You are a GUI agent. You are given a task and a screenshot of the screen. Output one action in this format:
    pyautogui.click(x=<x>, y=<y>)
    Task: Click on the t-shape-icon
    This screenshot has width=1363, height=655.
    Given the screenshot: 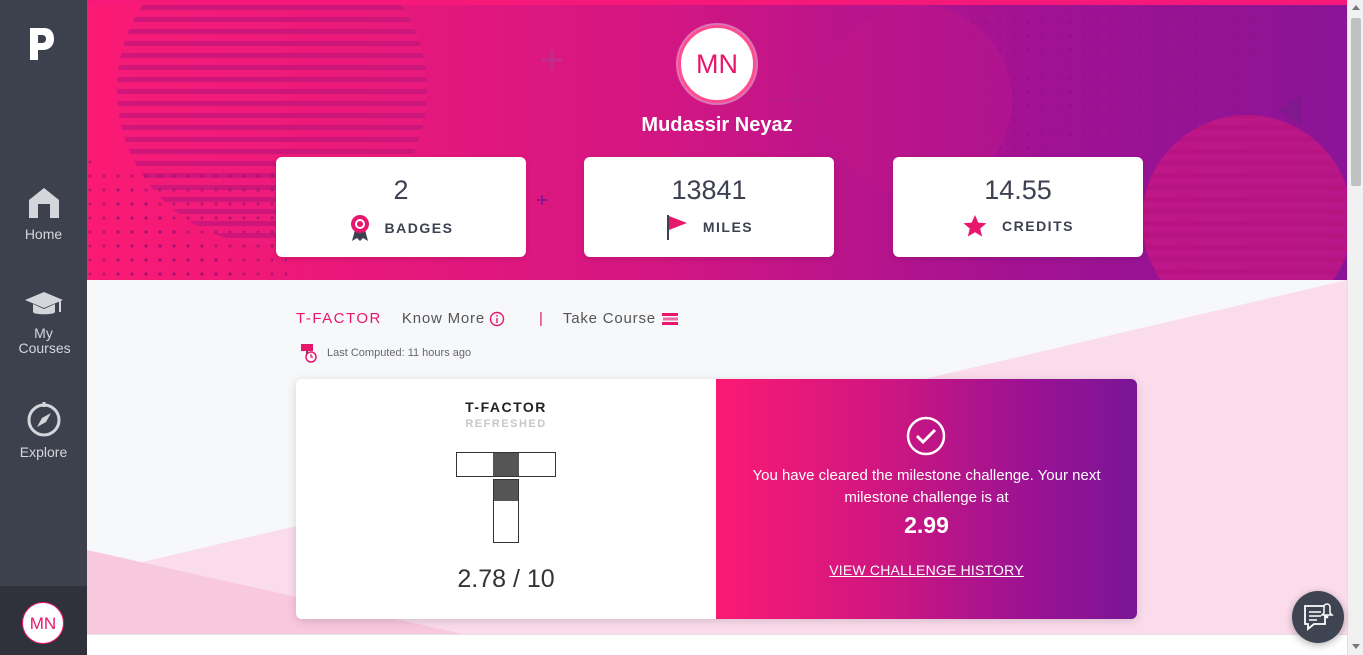 What is the action you would take?
    pyautogui.click(x=506, y=497)
    